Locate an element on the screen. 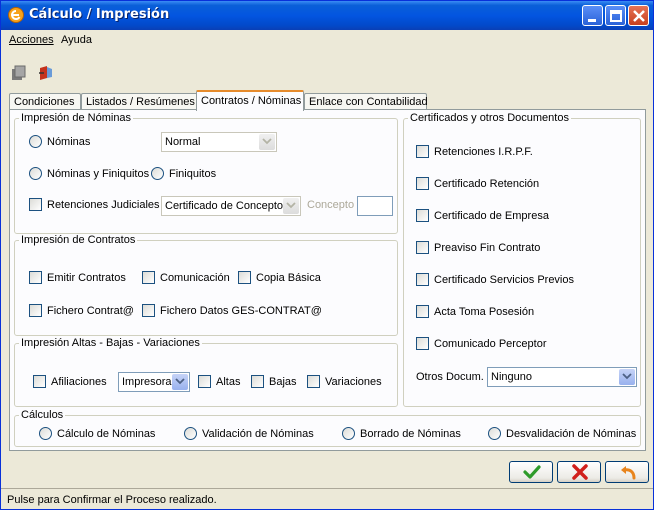  concepto-input is located at coordinates (375, 206).